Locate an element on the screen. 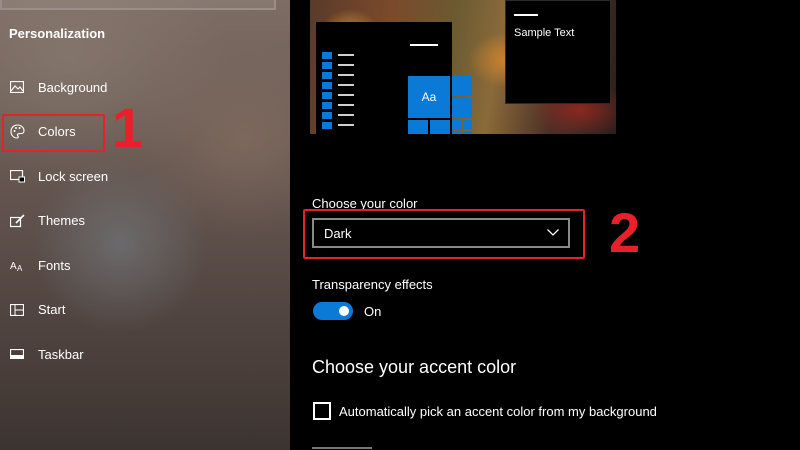 The image size is (800, 450). preview-start-bar is located at coordinates (424, 45).